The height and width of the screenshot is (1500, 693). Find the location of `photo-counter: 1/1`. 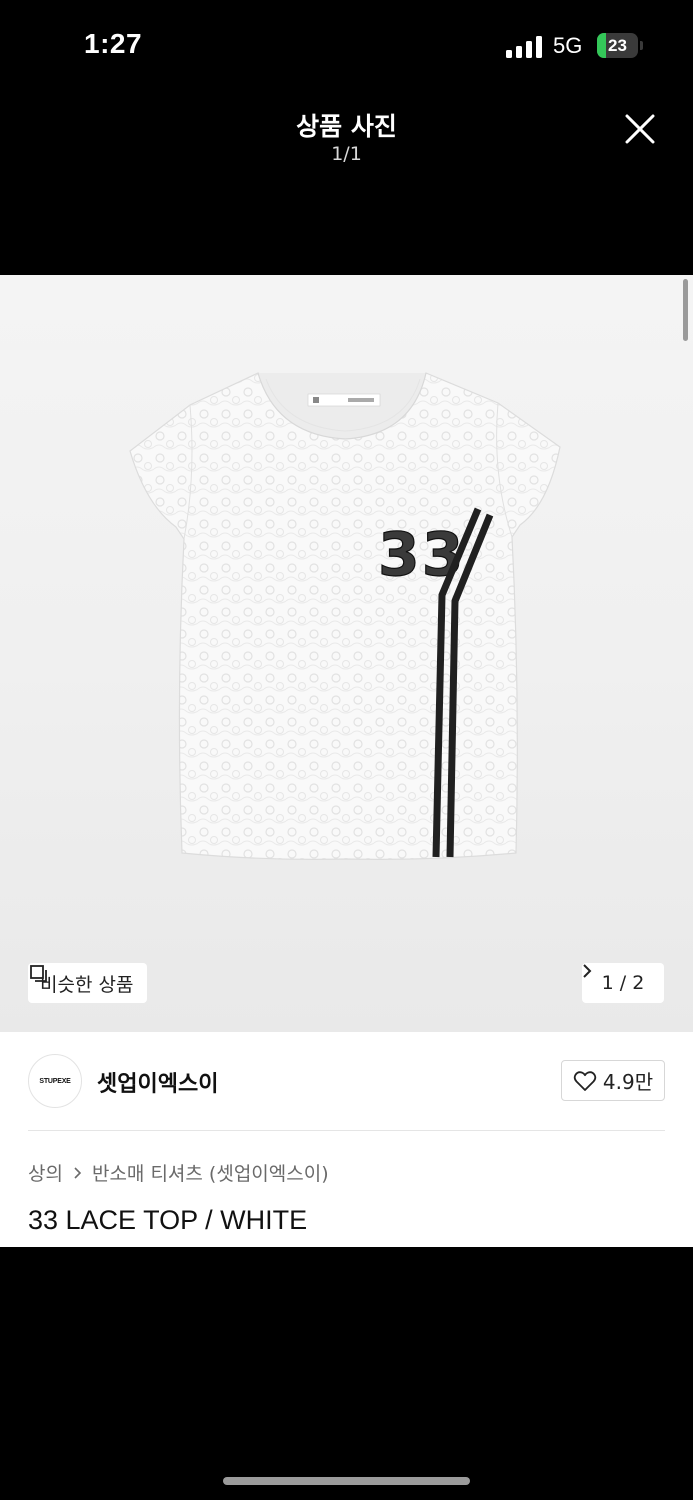

photo-counter: 1/1 is located at coordinates (346, 154).